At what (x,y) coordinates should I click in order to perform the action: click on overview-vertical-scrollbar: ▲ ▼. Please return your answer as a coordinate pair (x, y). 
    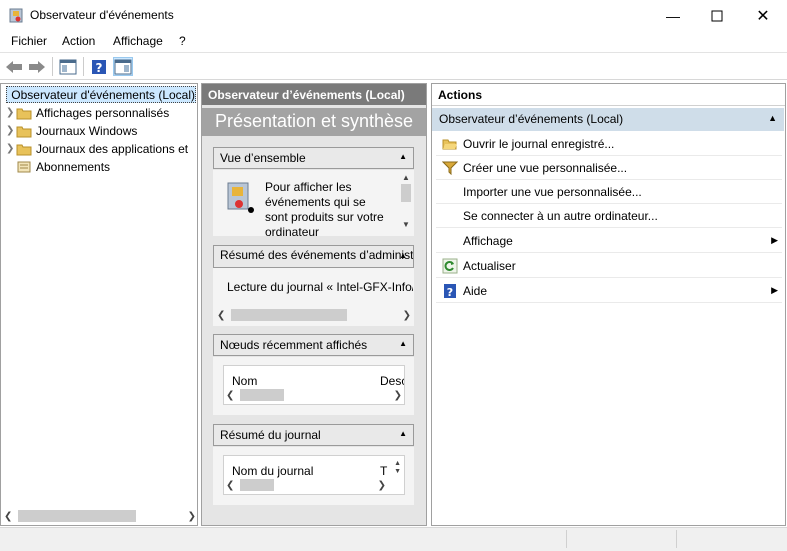
    Looking at the image, I should click on (406, 203).